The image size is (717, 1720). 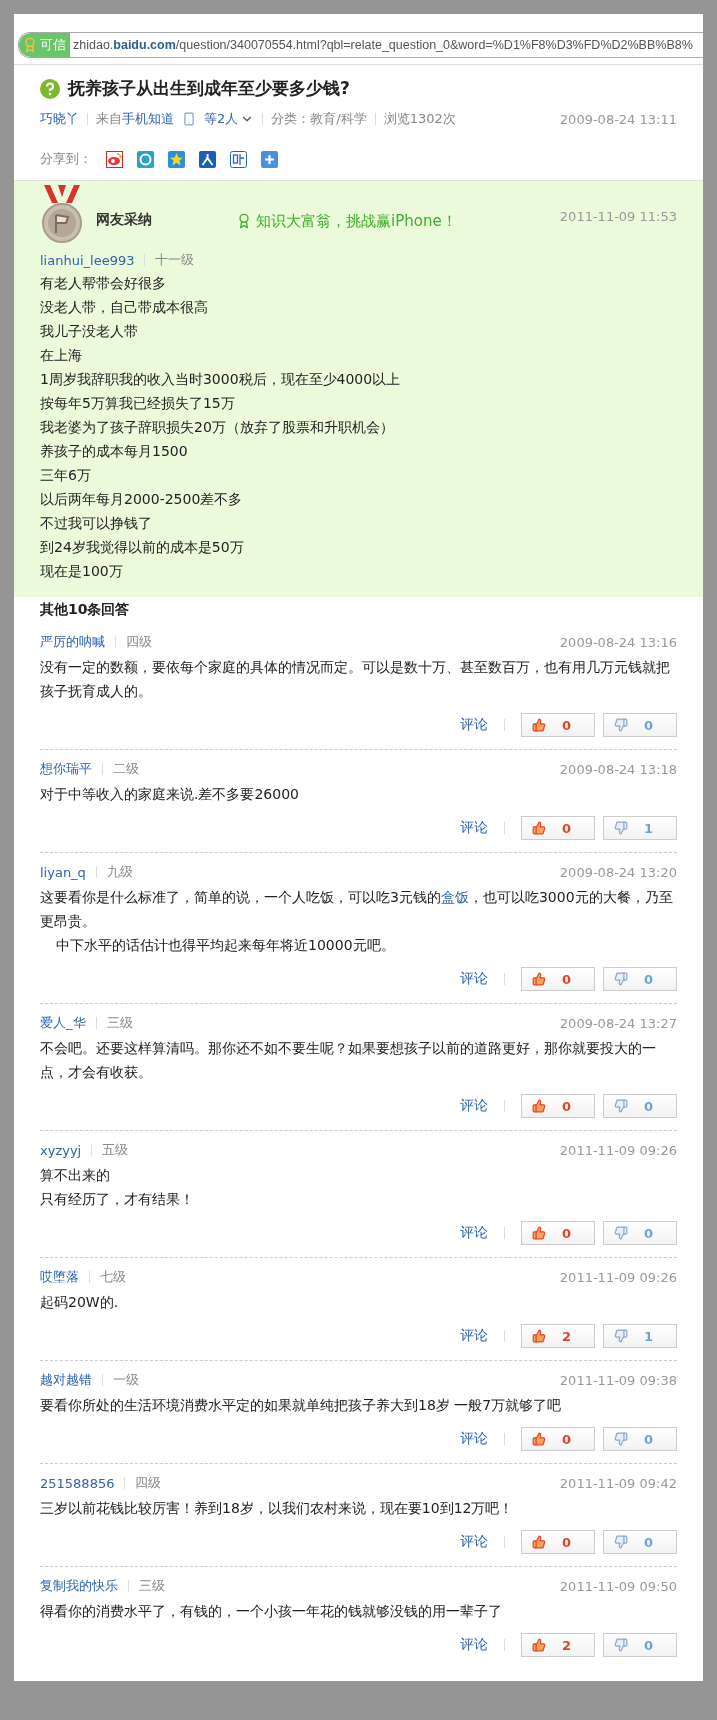 What do you see at coordinates (618, 216) in the screenshot?
I see `answer-time: 2011-11-09 11:53` at bounding box center [618, 216].